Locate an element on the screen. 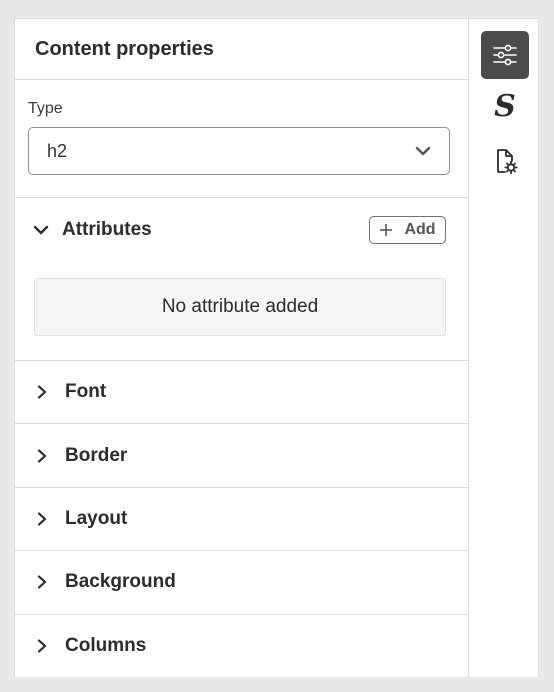 The height and width of the screenshot is (692, 554). add-attribute-label: Add is located at coordinates (420, 229).